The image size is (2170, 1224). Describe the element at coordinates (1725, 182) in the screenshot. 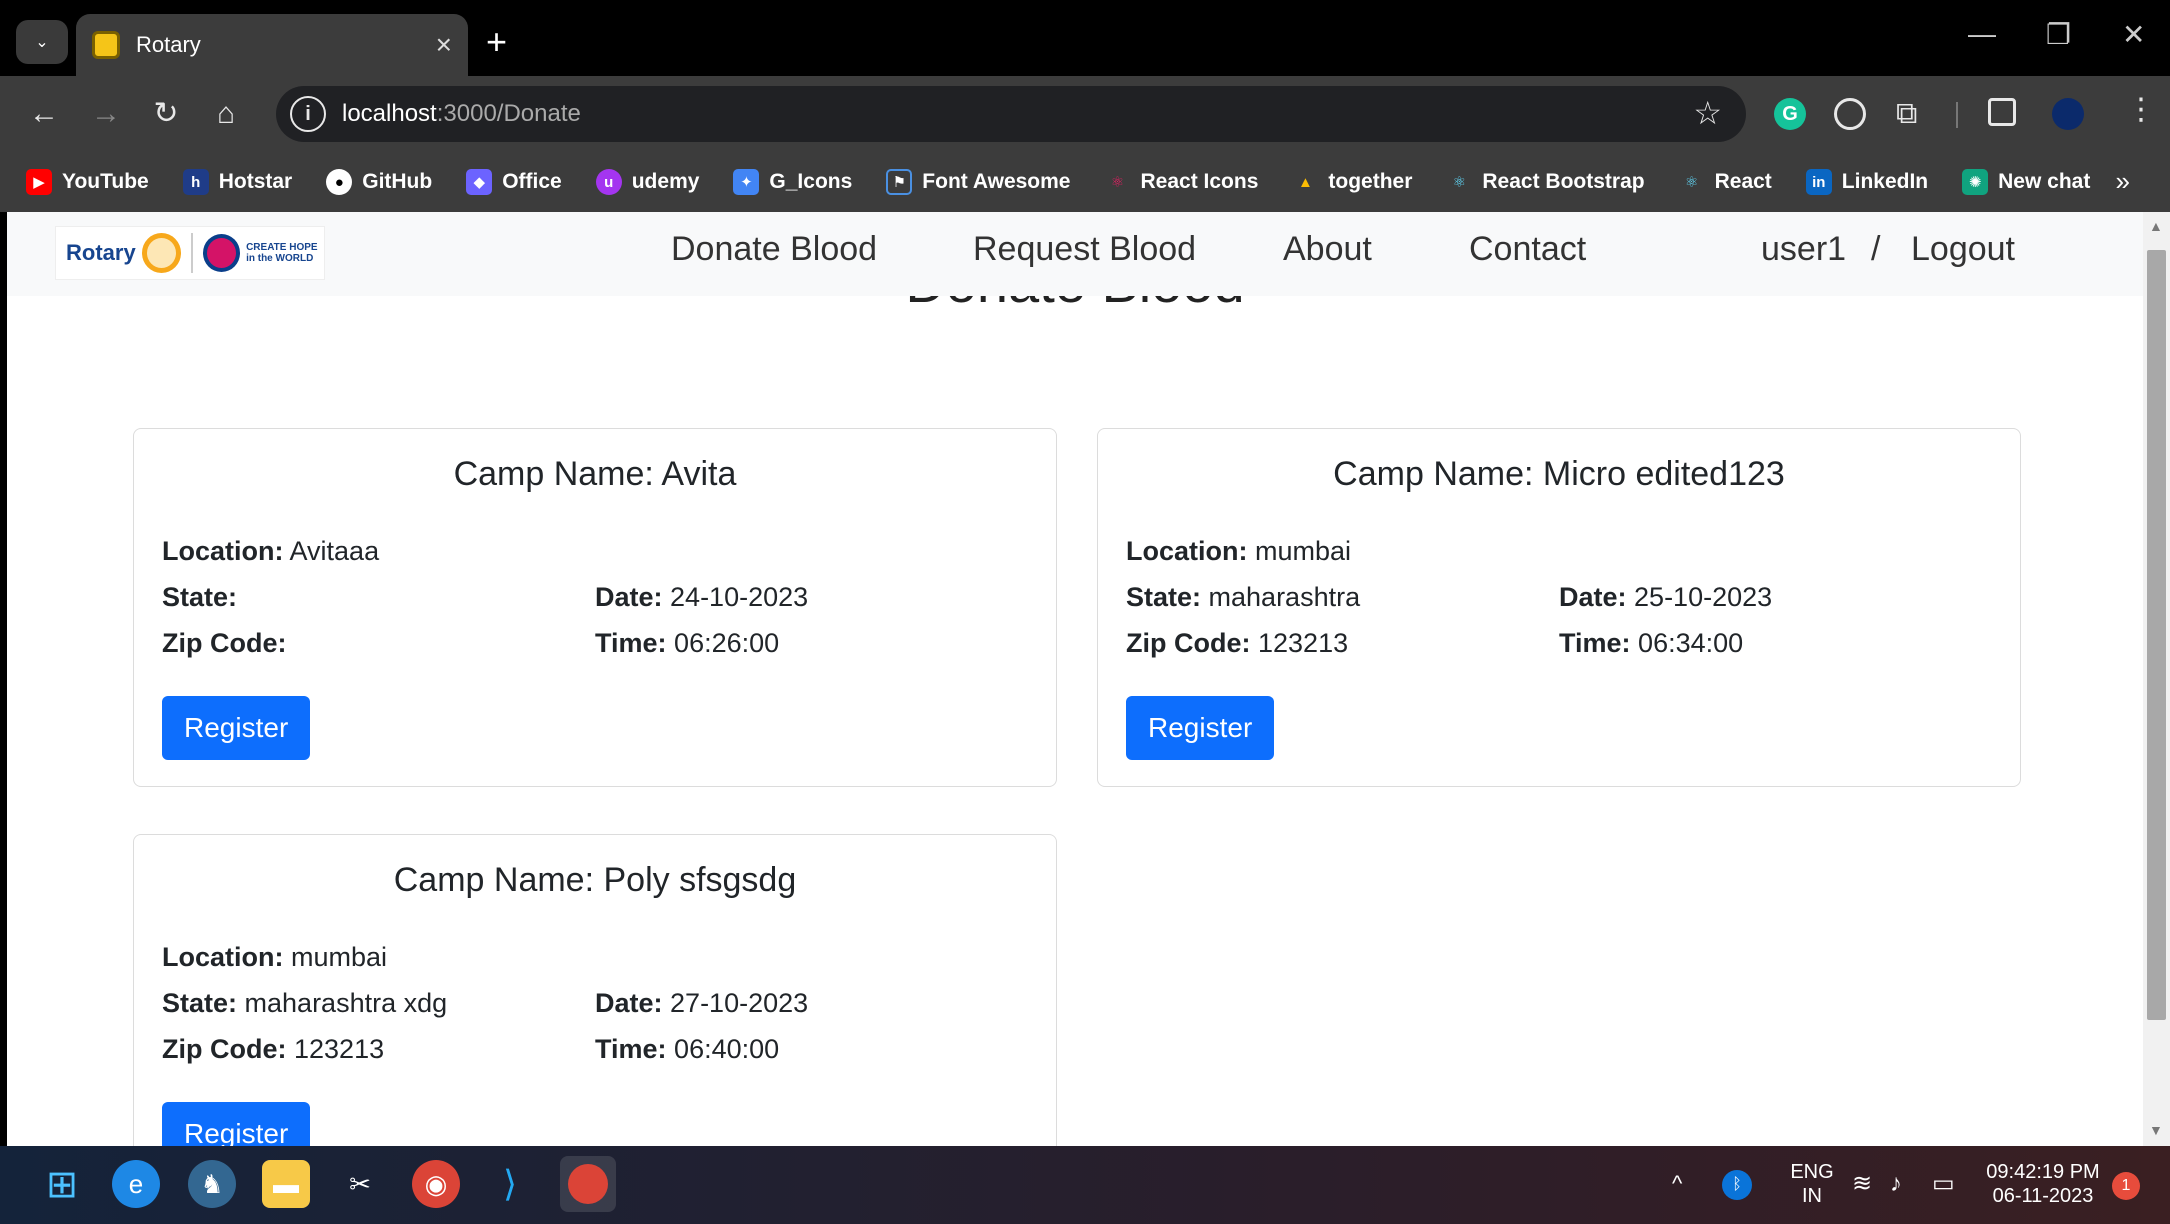

I see `bookmark-react: ⚛ React` at that location.